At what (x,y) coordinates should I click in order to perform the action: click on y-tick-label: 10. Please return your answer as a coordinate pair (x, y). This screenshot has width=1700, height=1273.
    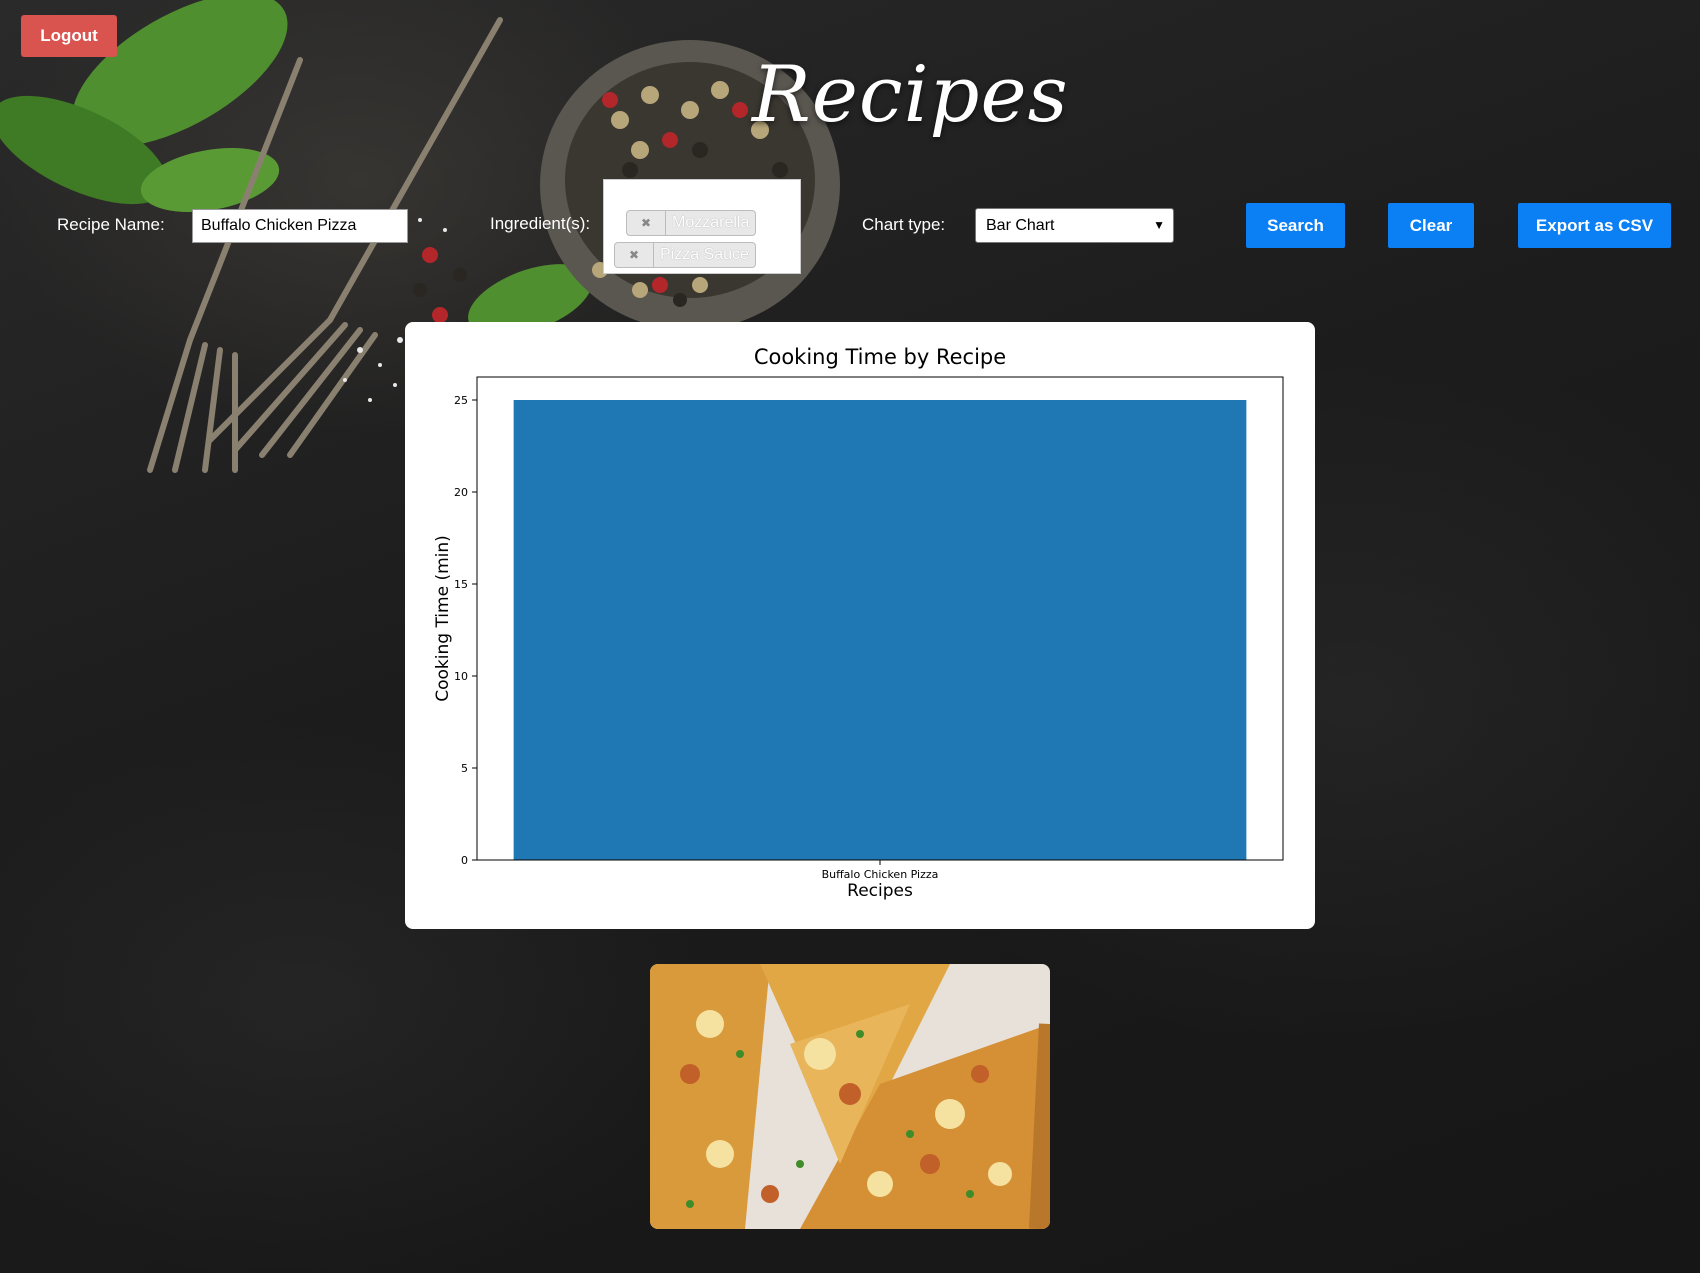
    Looking at the image, I should click on (461, 676).